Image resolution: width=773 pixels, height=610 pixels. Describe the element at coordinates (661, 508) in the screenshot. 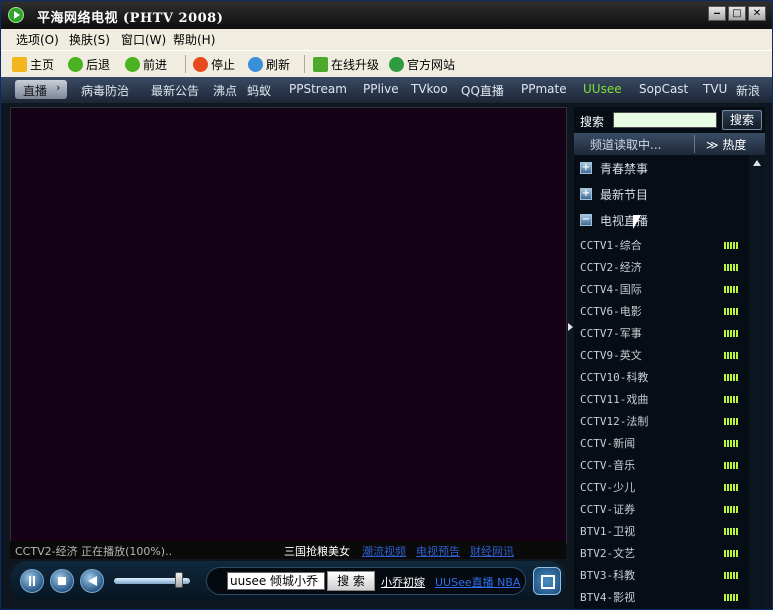

I see `channel-item: CCTV-证券` at that location.